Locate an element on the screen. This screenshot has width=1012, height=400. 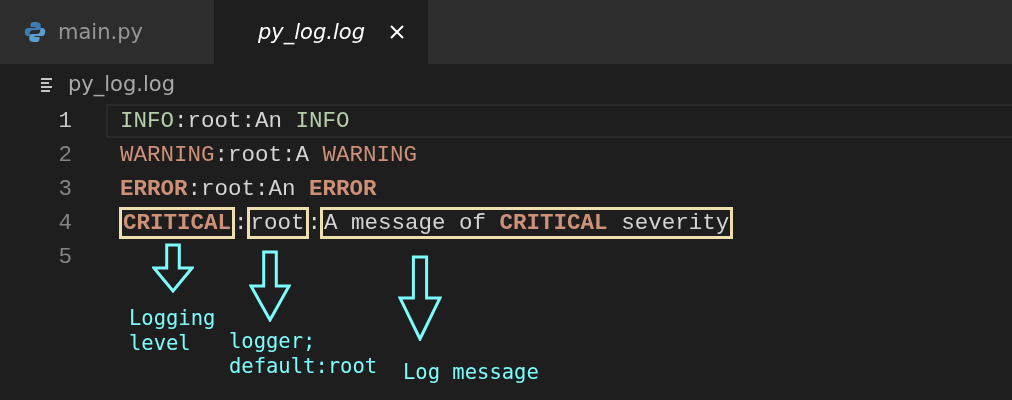
line-number: 3 is located at coordinates (65, 189).